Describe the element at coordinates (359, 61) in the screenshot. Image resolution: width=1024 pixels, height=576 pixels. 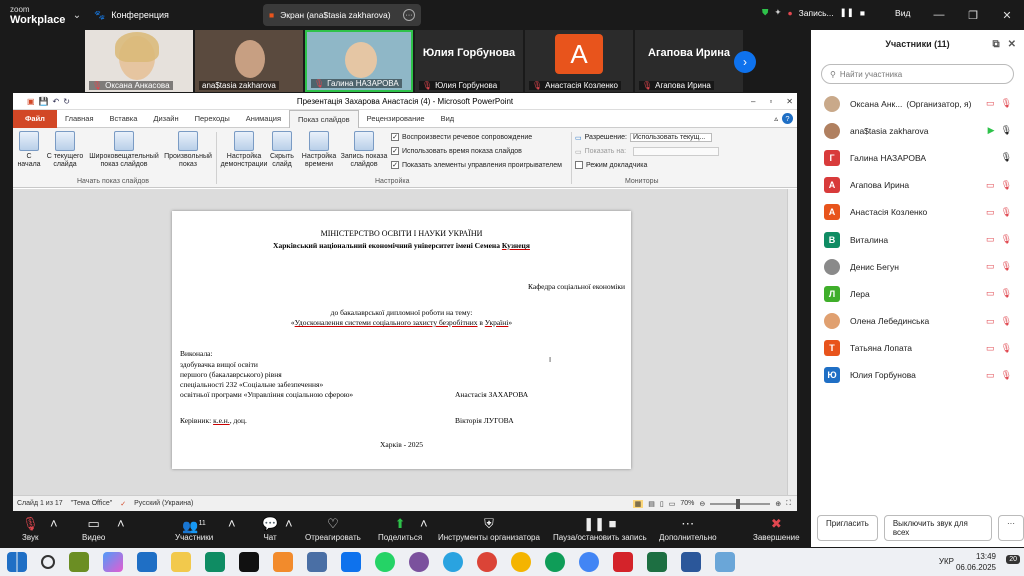
I see `video-tile-active-speaker: 🎙 Галина НАЗАРОВА` at that location.